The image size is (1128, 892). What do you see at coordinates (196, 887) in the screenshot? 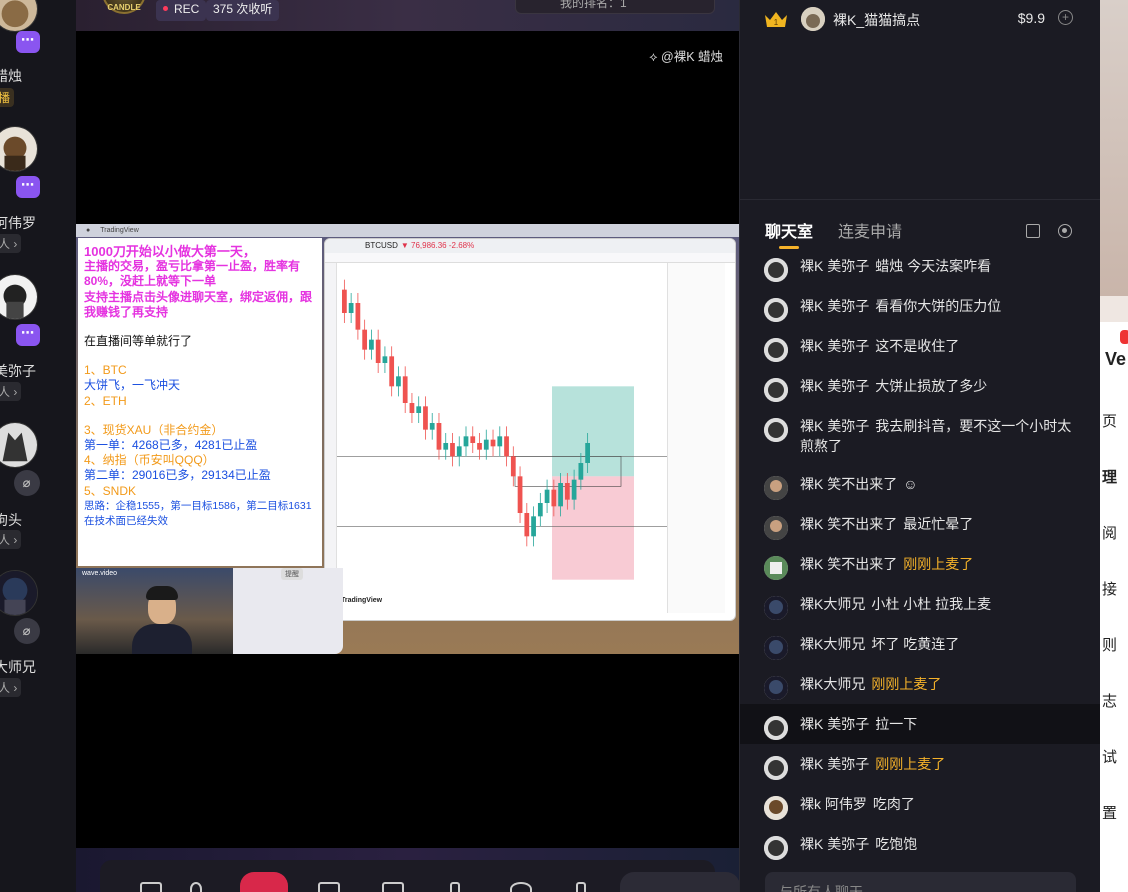
I see `person-icon` at bounding box center [196, 887].